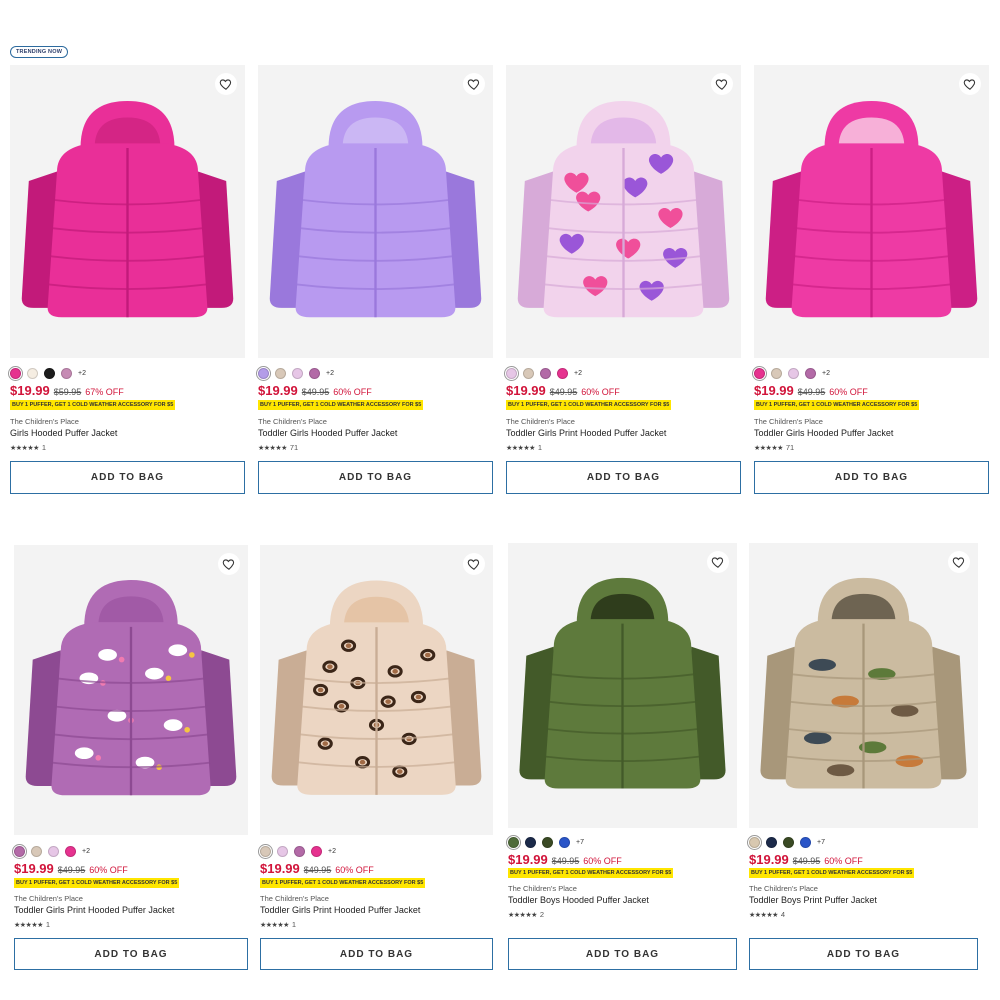  Describe the element at coordinates (30, 390) in the screenshot. I see `sale-price: $19.99` at that location.